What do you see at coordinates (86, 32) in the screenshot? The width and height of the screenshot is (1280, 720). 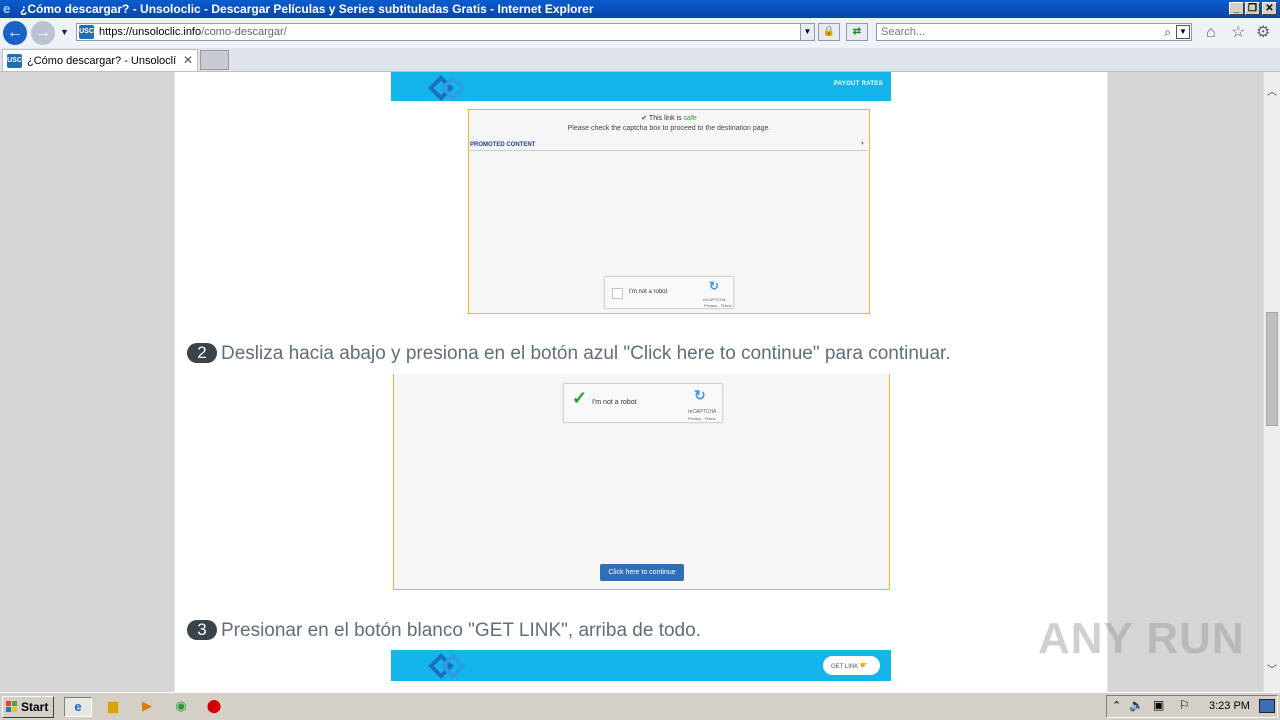 I see `site-favicon-icon: USC` at bounding box center [86, 32].